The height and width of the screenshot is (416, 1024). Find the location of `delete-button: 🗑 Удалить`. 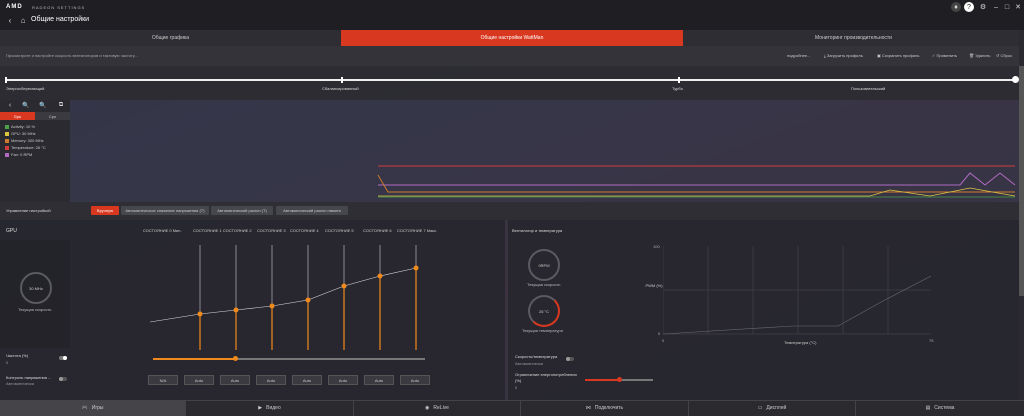

delete-button: 🗑 Удалить is located at coordinates (979, 55).